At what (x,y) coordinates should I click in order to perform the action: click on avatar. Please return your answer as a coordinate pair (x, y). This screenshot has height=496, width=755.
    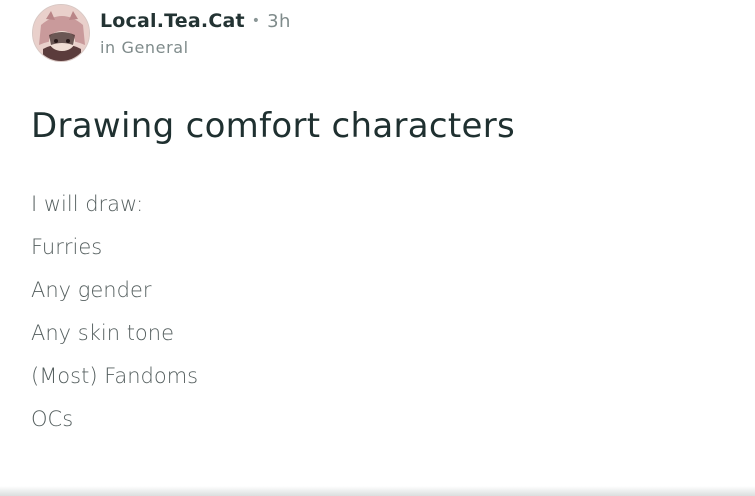
    Looking at the image, I should click on (61, 33).